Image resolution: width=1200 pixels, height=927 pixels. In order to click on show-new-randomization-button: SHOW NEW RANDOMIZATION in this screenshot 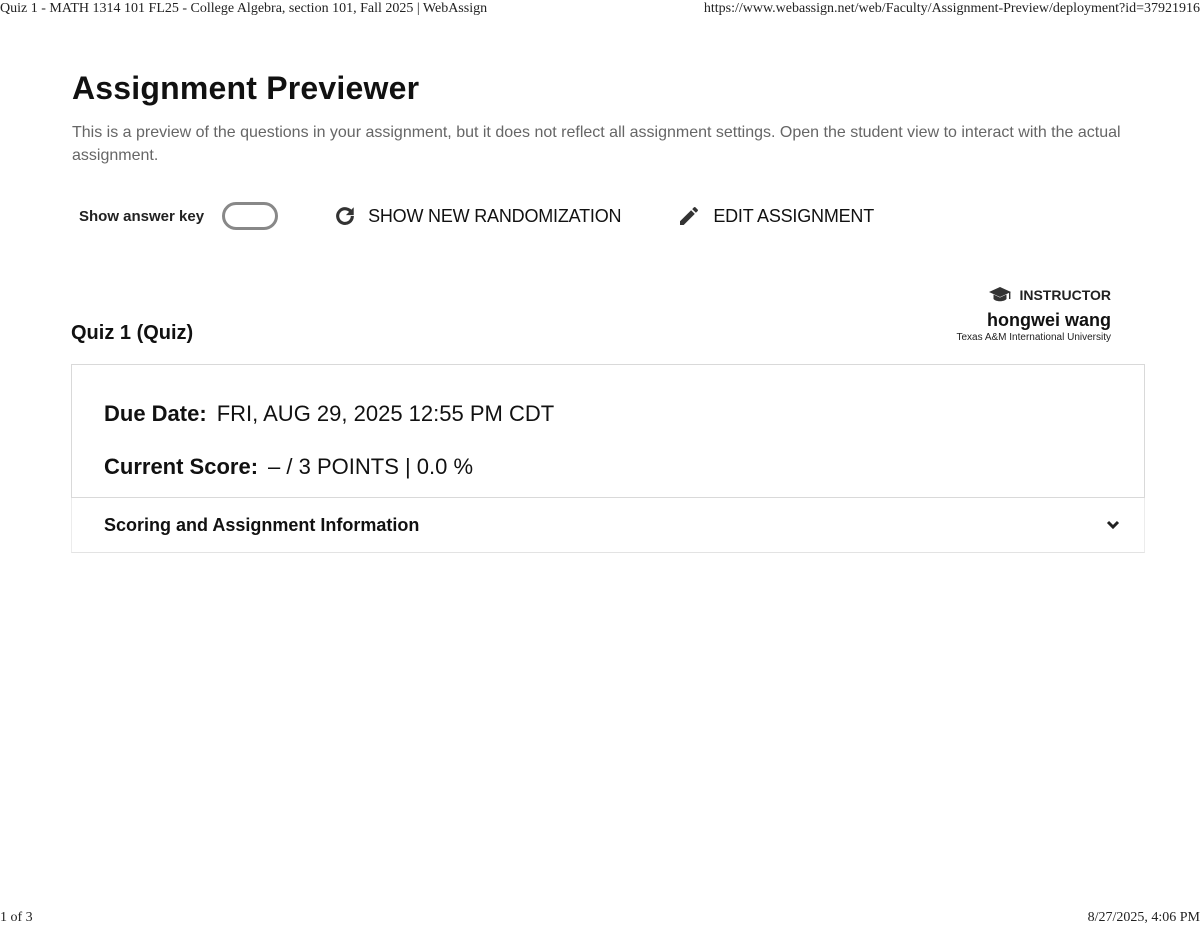, I will do `click(478, 216)`.